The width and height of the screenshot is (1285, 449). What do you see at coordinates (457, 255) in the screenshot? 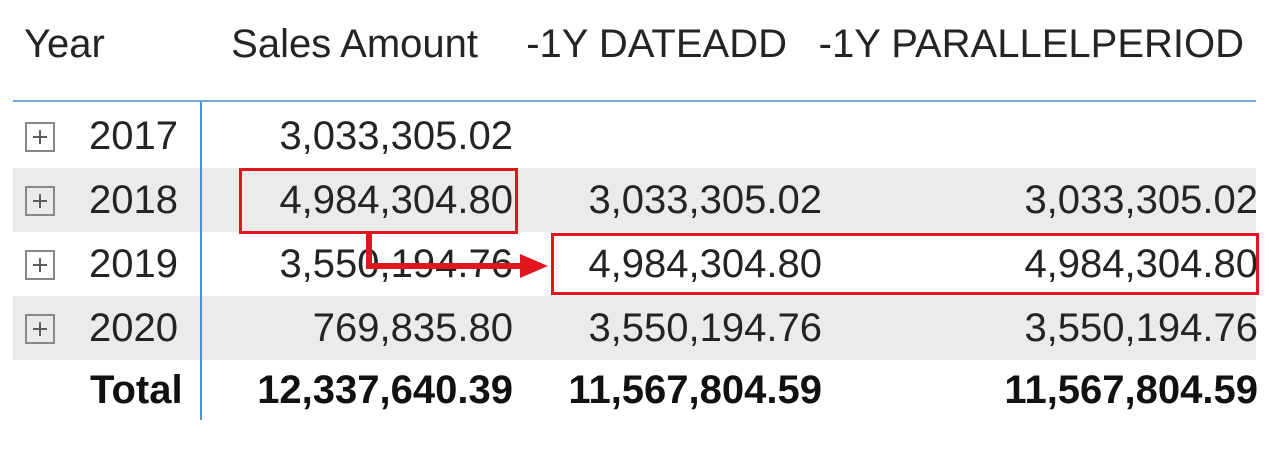
I see `arrow-icon` at bounding box center [457, 255].